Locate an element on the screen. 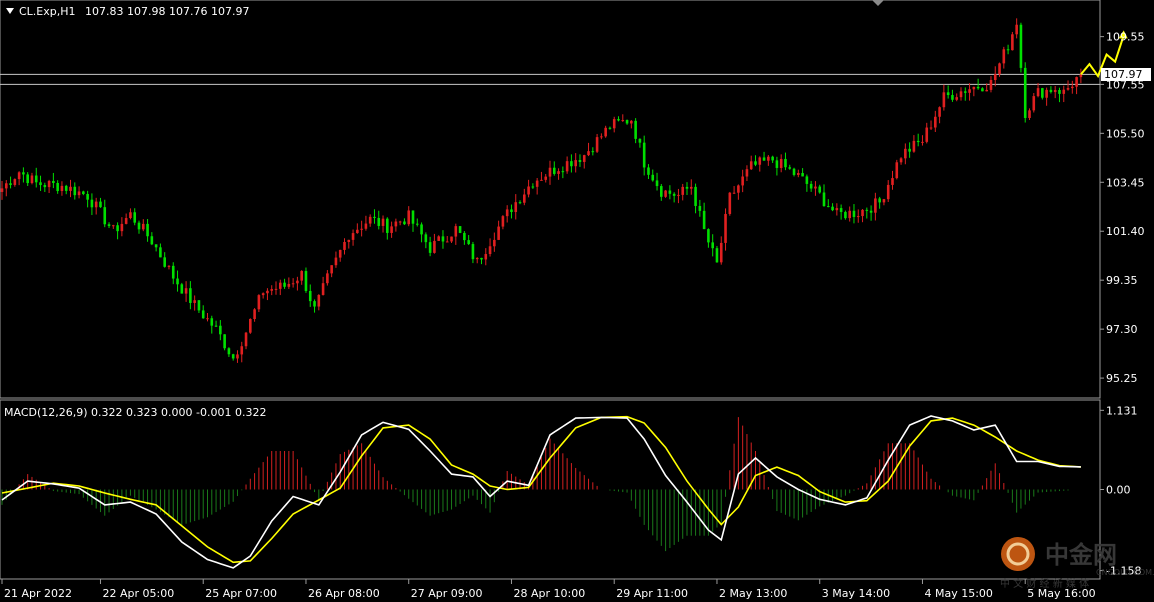 The image size is (1154, 602). symbol-menu-arrow-icon is located at coordinates (10, 11).